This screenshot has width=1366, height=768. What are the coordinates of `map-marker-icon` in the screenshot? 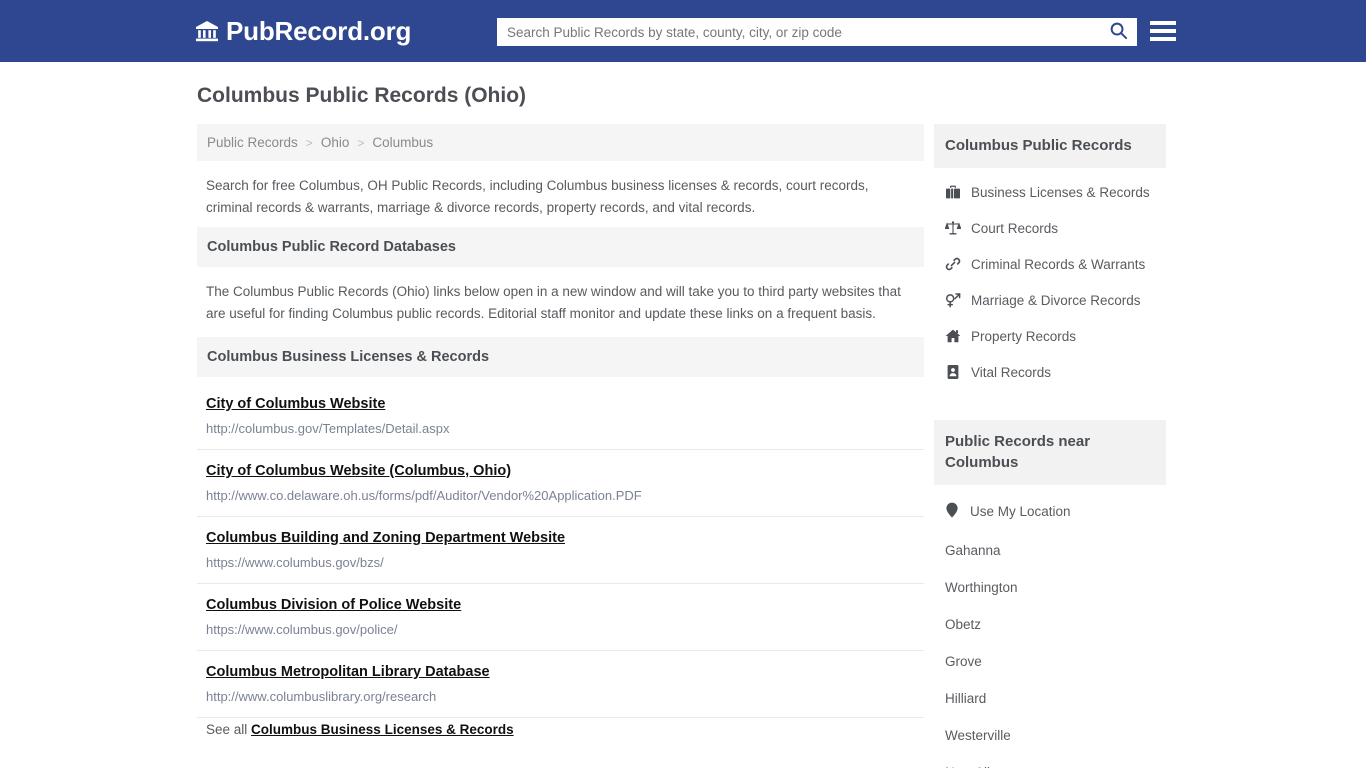 It's located at (952, 511).